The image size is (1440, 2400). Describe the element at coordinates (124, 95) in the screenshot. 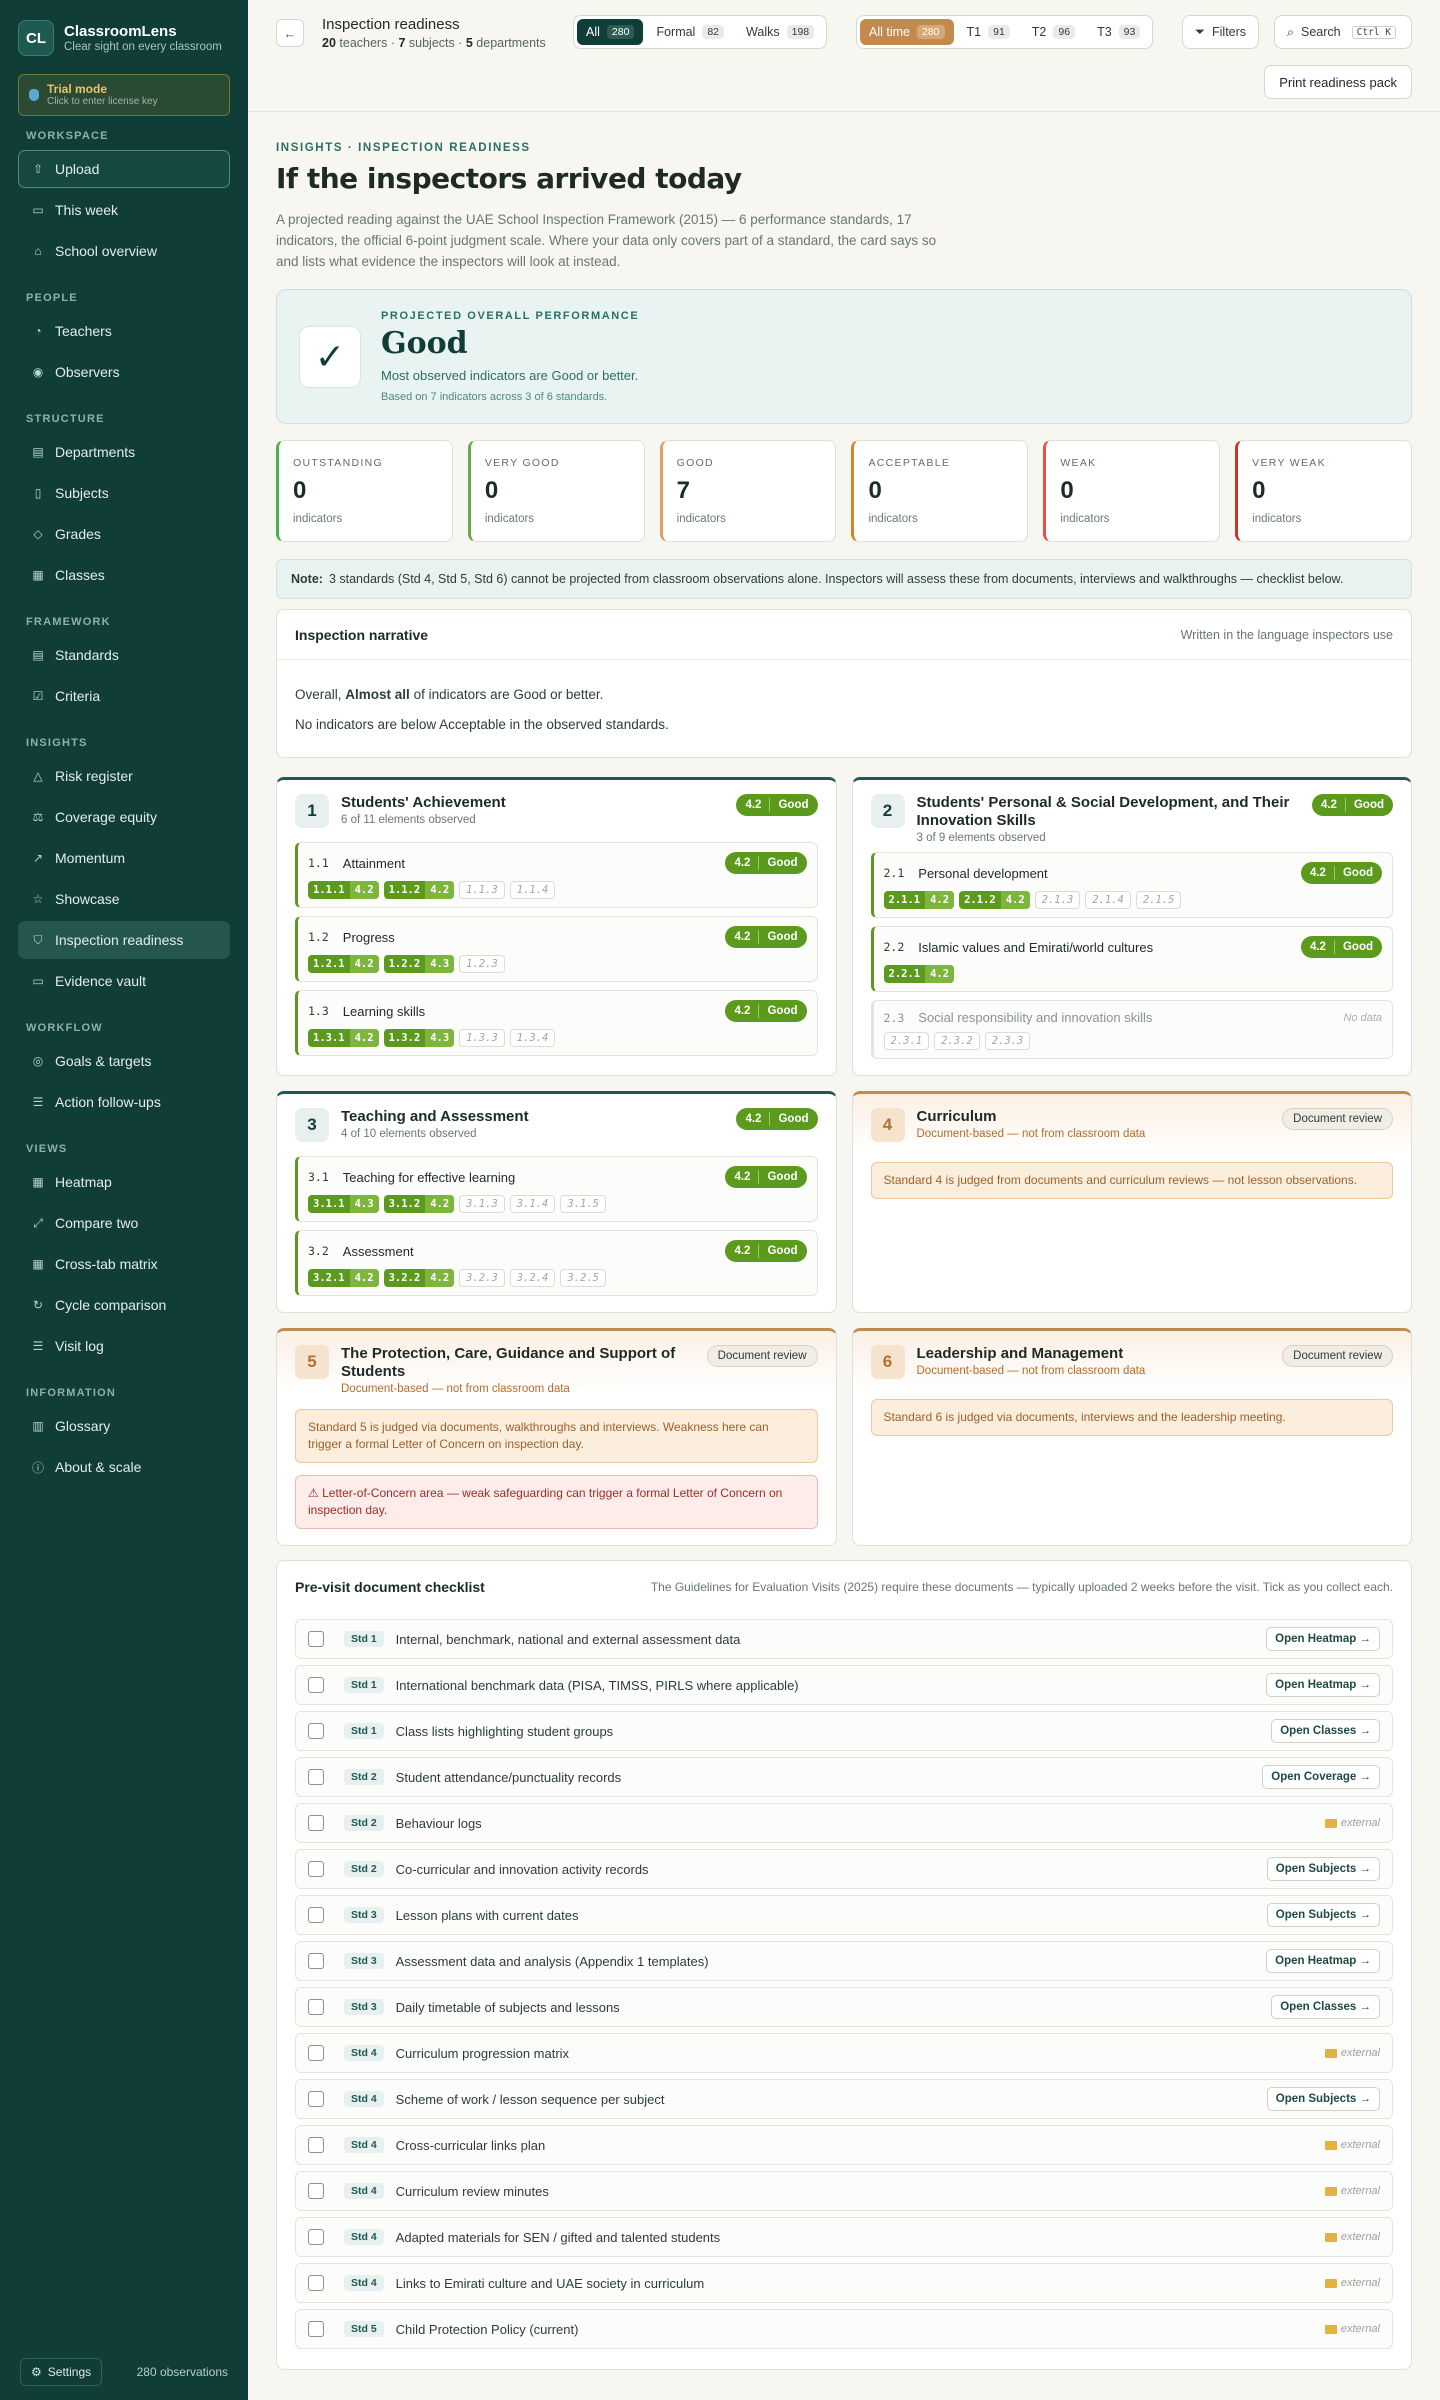

I see `trial-mode-banner: Trial mode Click to enter license key` at that location.